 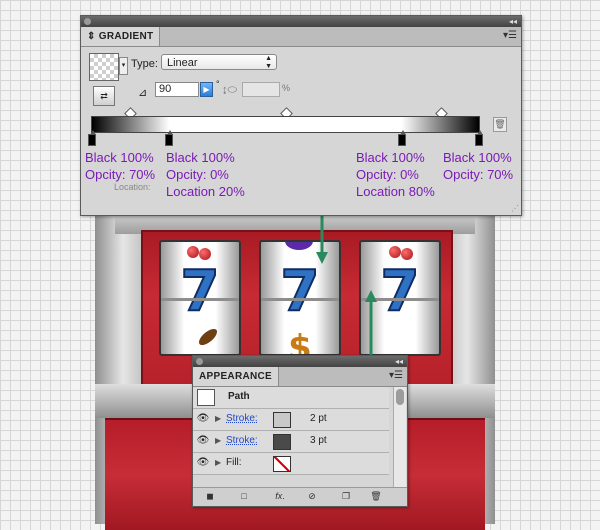 I want to click on path-thumbnail, so click(x=206, y=397).